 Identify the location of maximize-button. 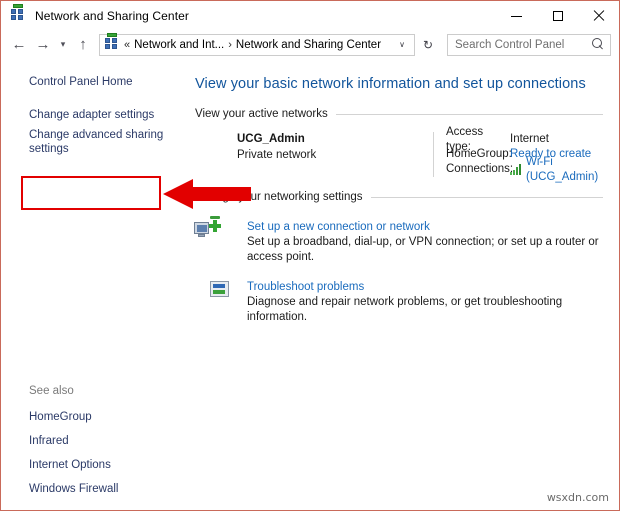
(557, 16).